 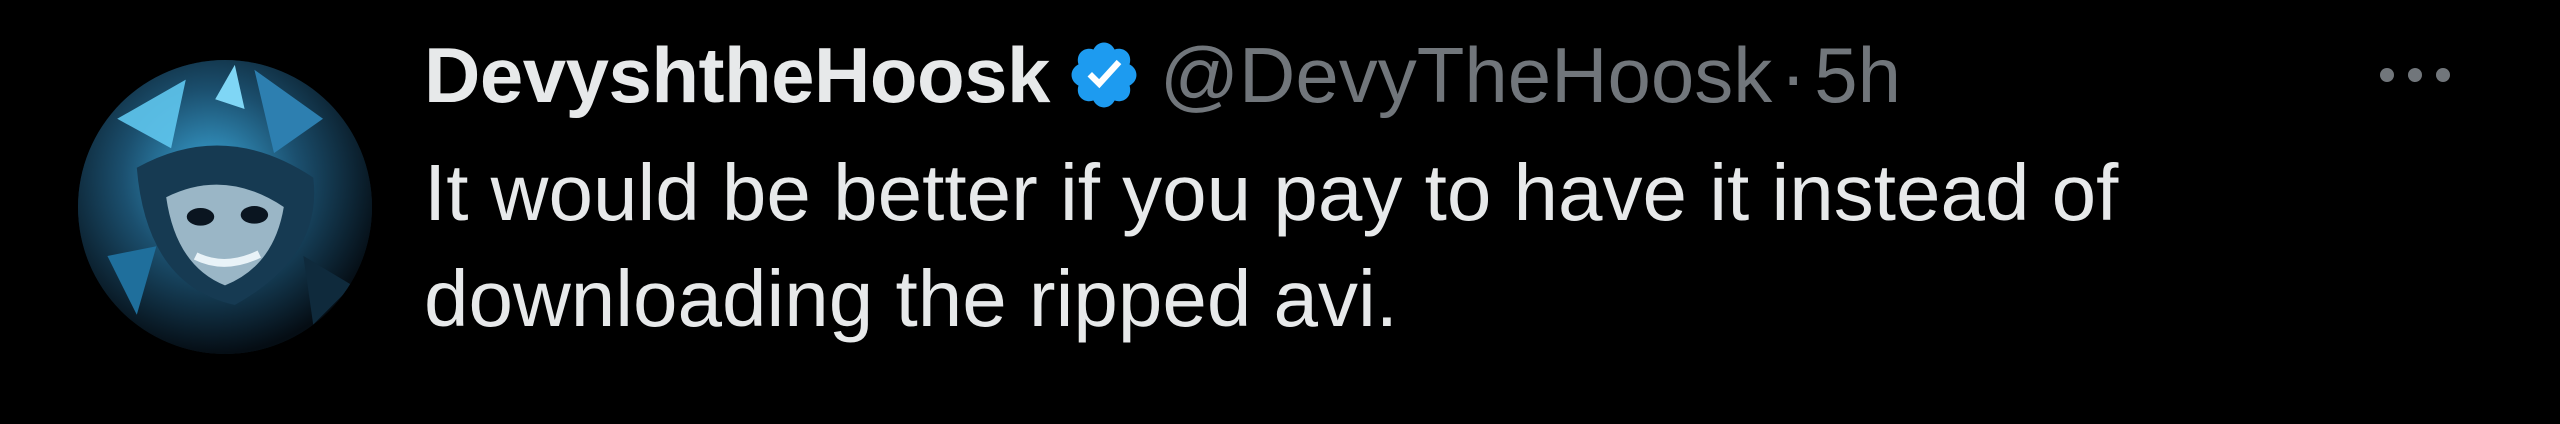 I want to click on ellipsis-icon, so click(x=2415, y=75).